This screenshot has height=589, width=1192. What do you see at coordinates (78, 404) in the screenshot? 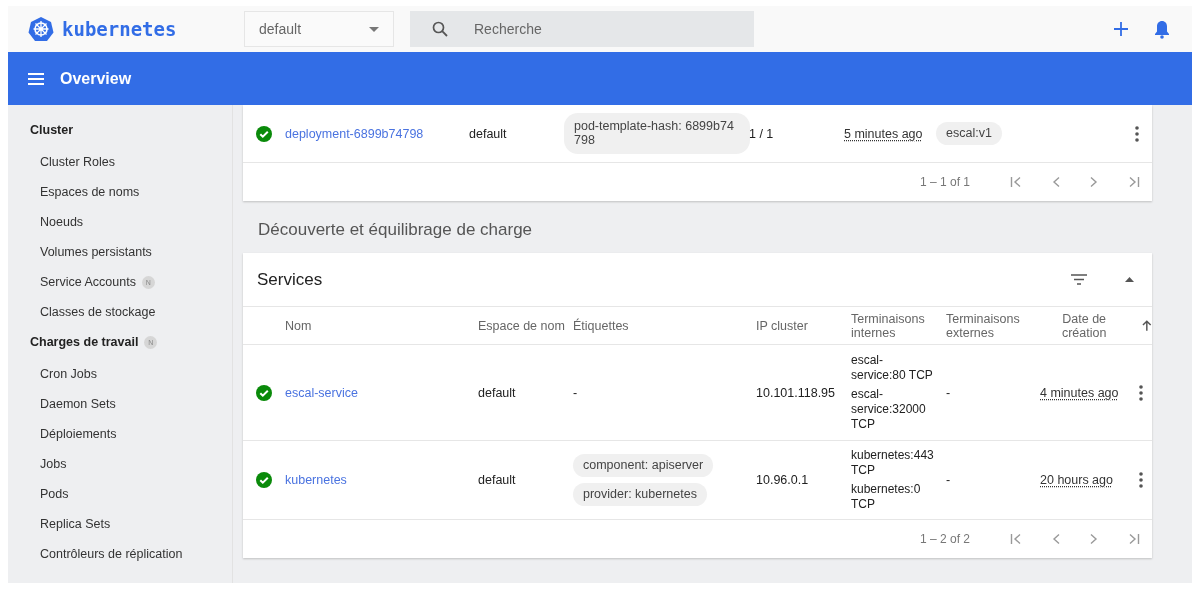
I see `sidebar-item: Daemon Sets` at bounding box center [78, 404].